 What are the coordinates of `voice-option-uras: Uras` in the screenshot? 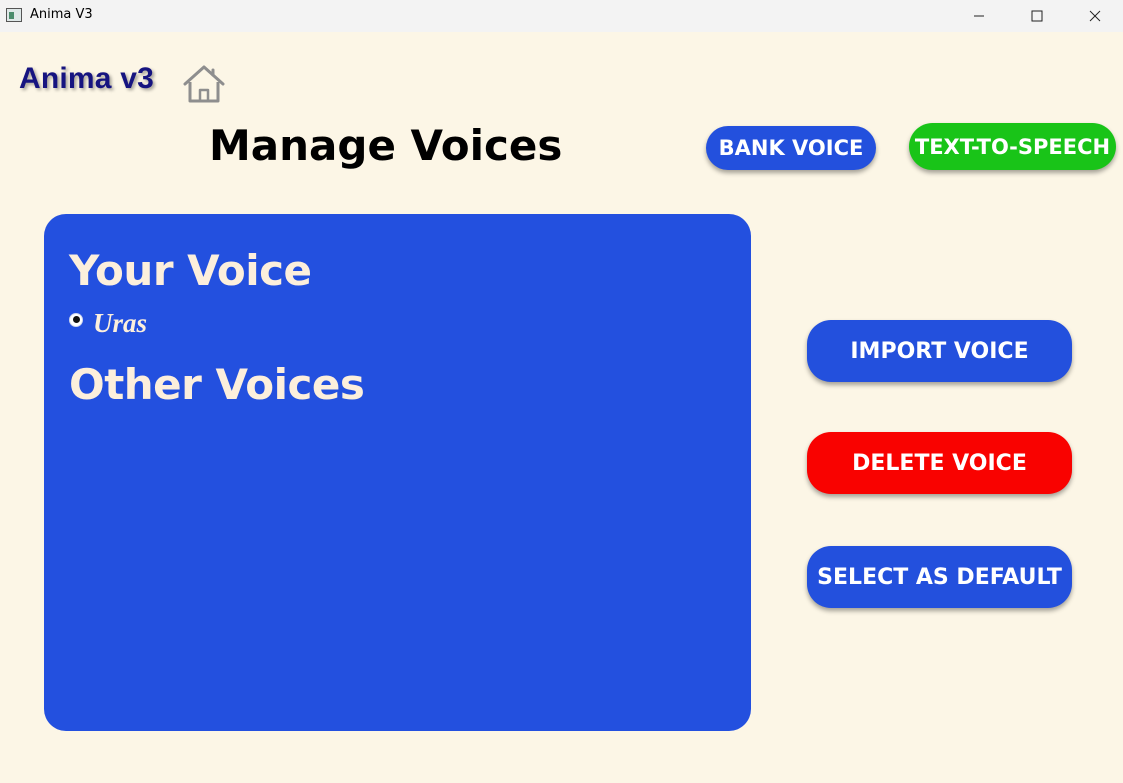 It's located at (108, 323).